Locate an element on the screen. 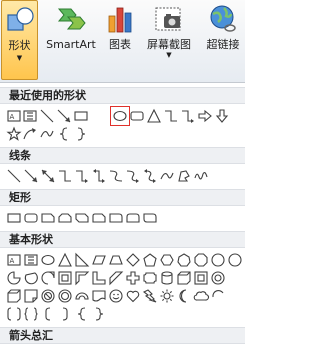 The width and height of the screenshot is (320, 360). basic-block-arc is located at coordinates (82, 296).